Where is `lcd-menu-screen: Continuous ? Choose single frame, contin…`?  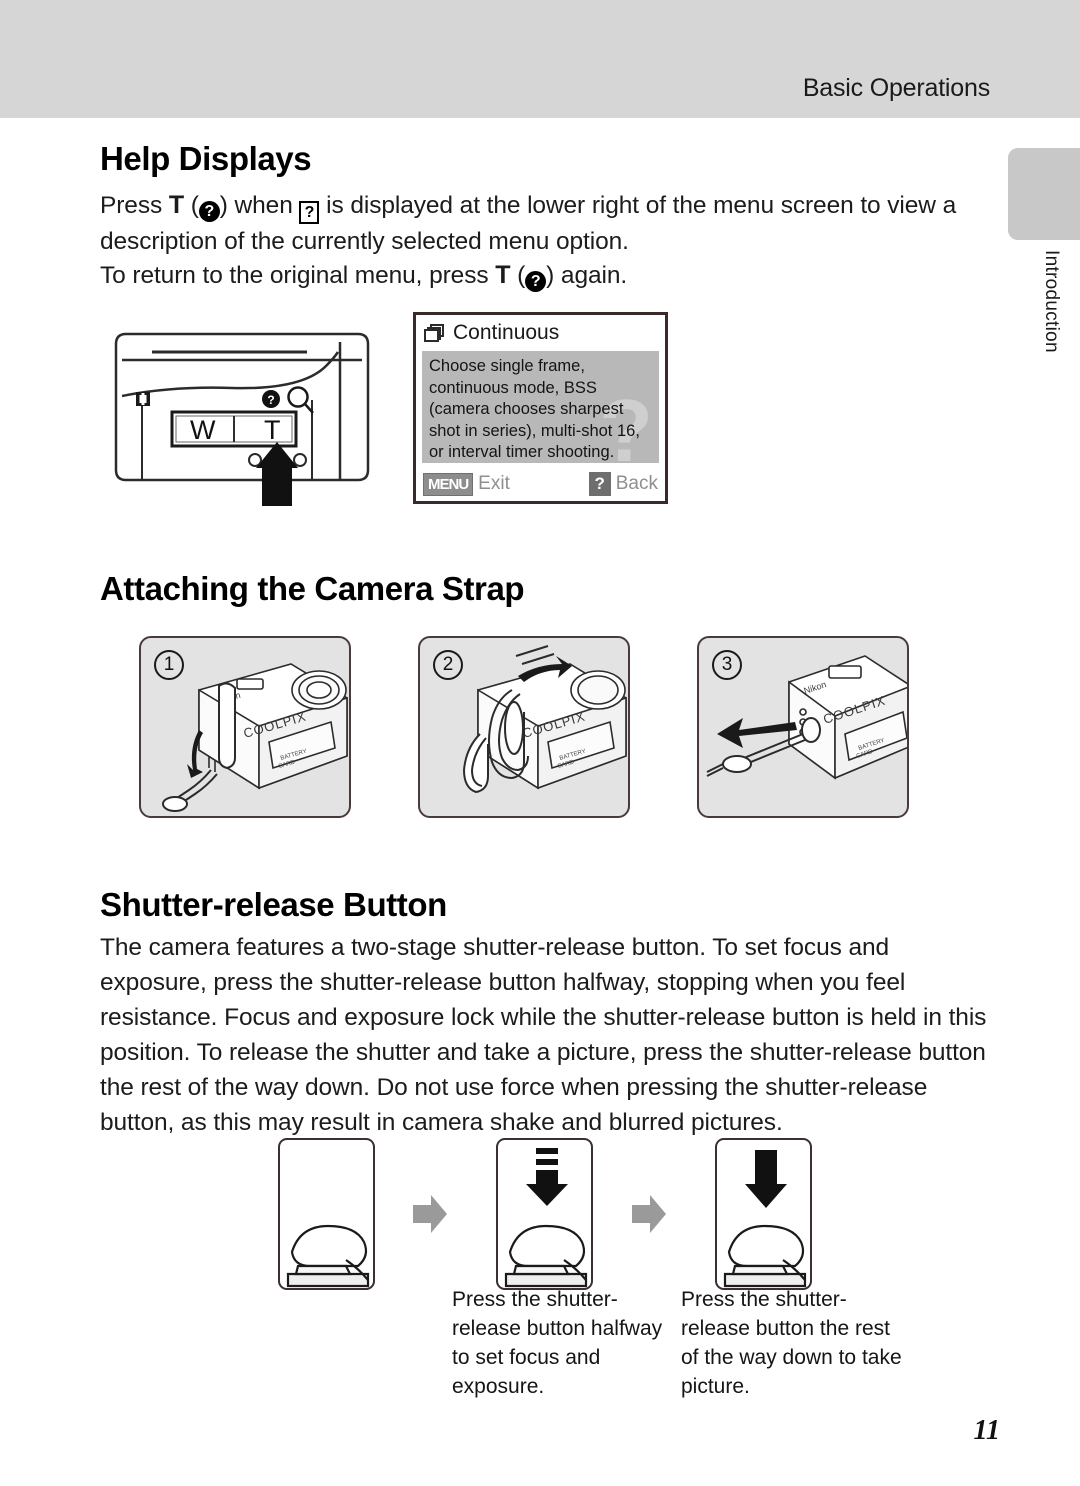 lcd-menu-screen: Continuous ? Choose single frame, contin… is located at coordinates (540, 408).